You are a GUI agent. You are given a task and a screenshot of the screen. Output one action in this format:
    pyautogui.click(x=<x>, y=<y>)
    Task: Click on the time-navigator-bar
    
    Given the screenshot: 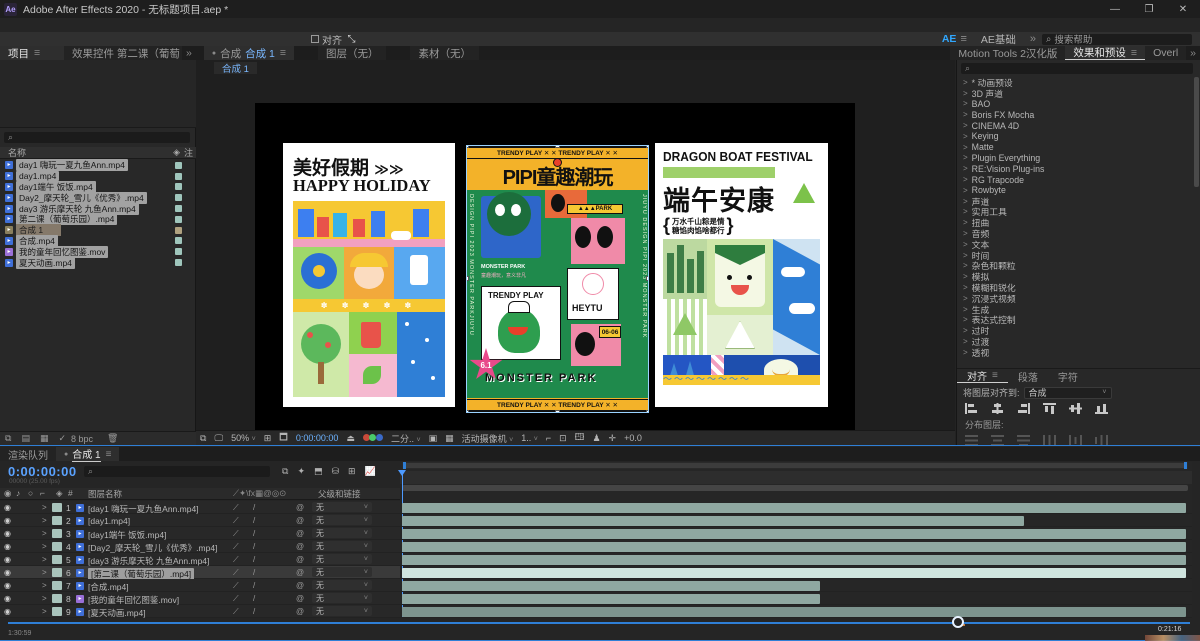 What is the action you would take?
    pyautogui.click(x=795, y=465)
    